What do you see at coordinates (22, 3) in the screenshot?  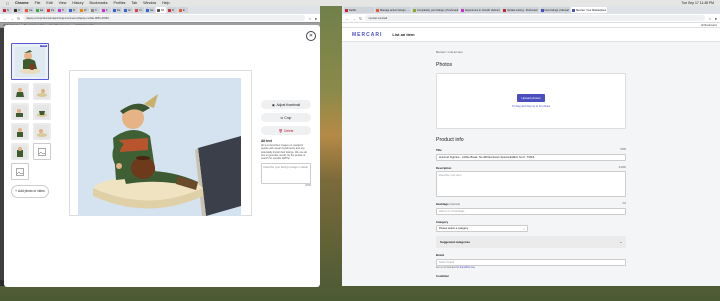 I see `menu-app-name: Chrome` at bounding box center [22, 3].